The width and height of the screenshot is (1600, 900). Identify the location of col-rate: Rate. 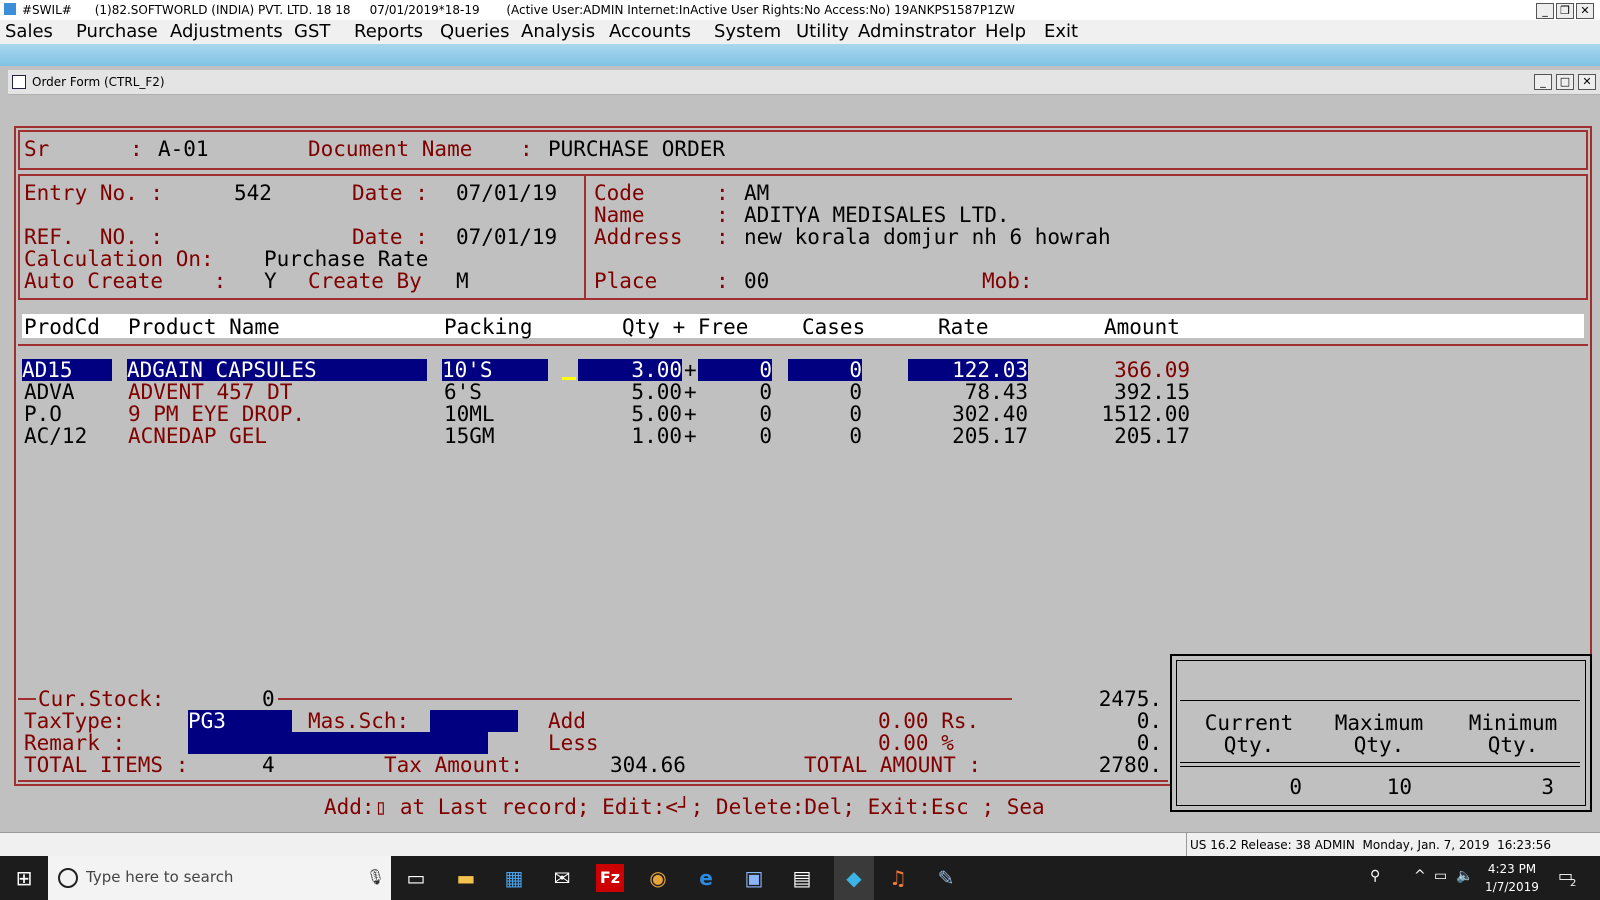
(963, 327).